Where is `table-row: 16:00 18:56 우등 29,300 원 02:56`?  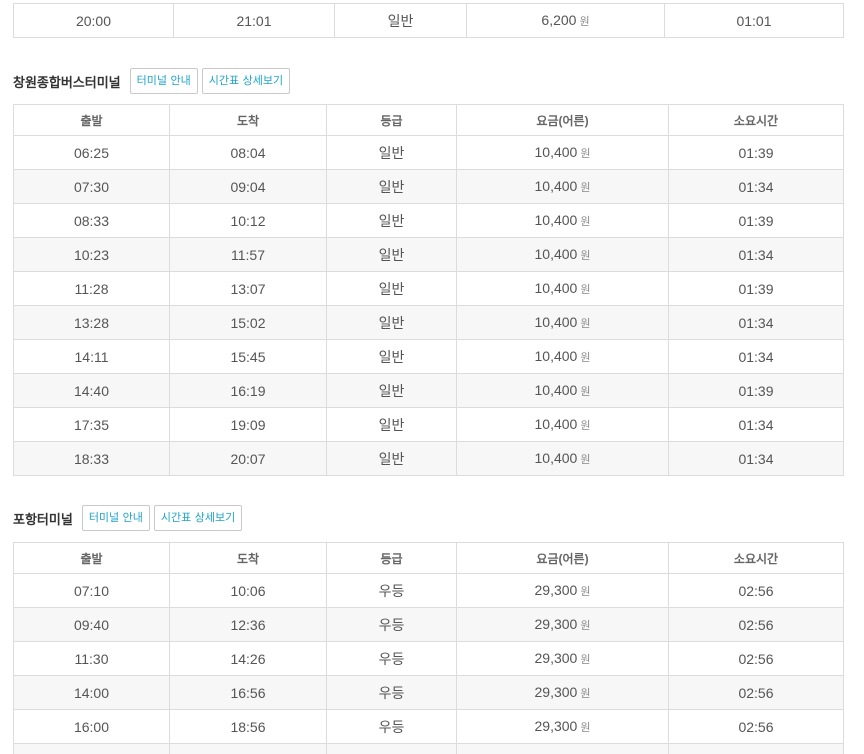
table-row: 16:00 18:56 우등 29,300 원 02:56 is located at coordinates (428, 726).